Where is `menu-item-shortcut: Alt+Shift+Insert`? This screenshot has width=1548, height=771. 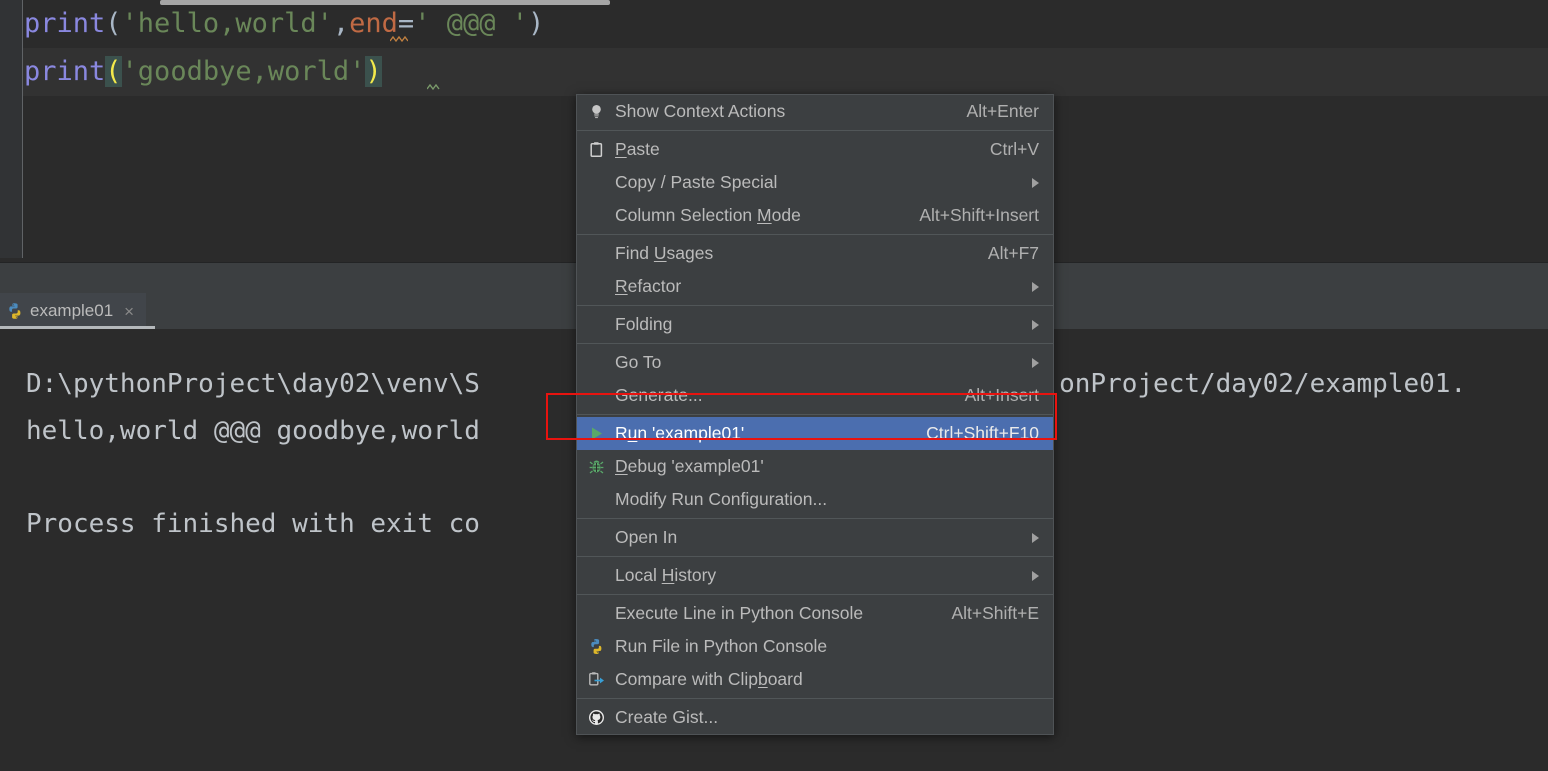
menu-item-shortcut: Alt+Shift+Insert is located at coordinates (979, 215).